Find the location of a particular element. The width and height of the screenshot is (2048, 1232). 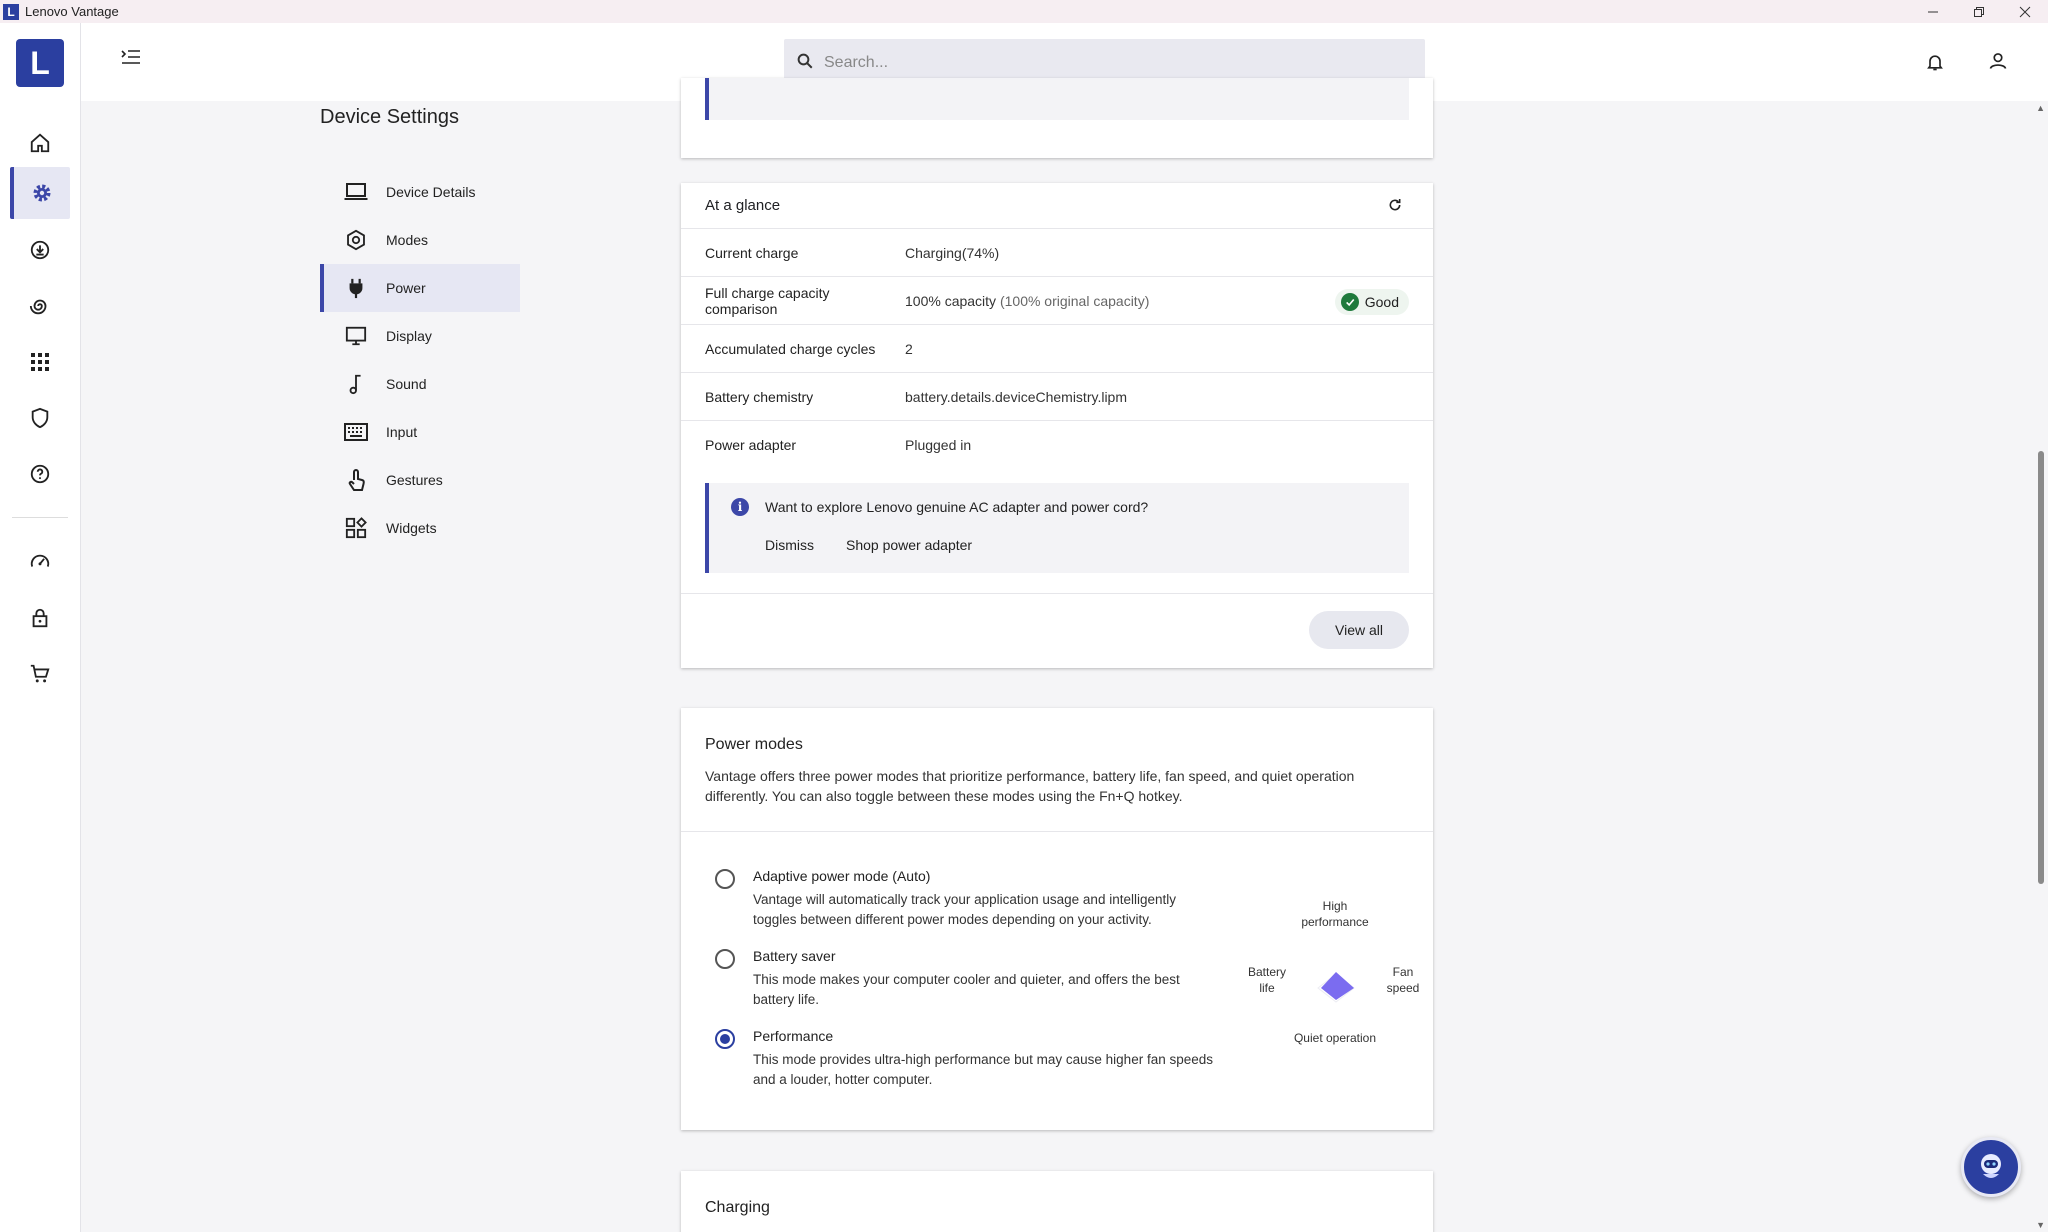

rail-updates is located at coordinates (40, 250).